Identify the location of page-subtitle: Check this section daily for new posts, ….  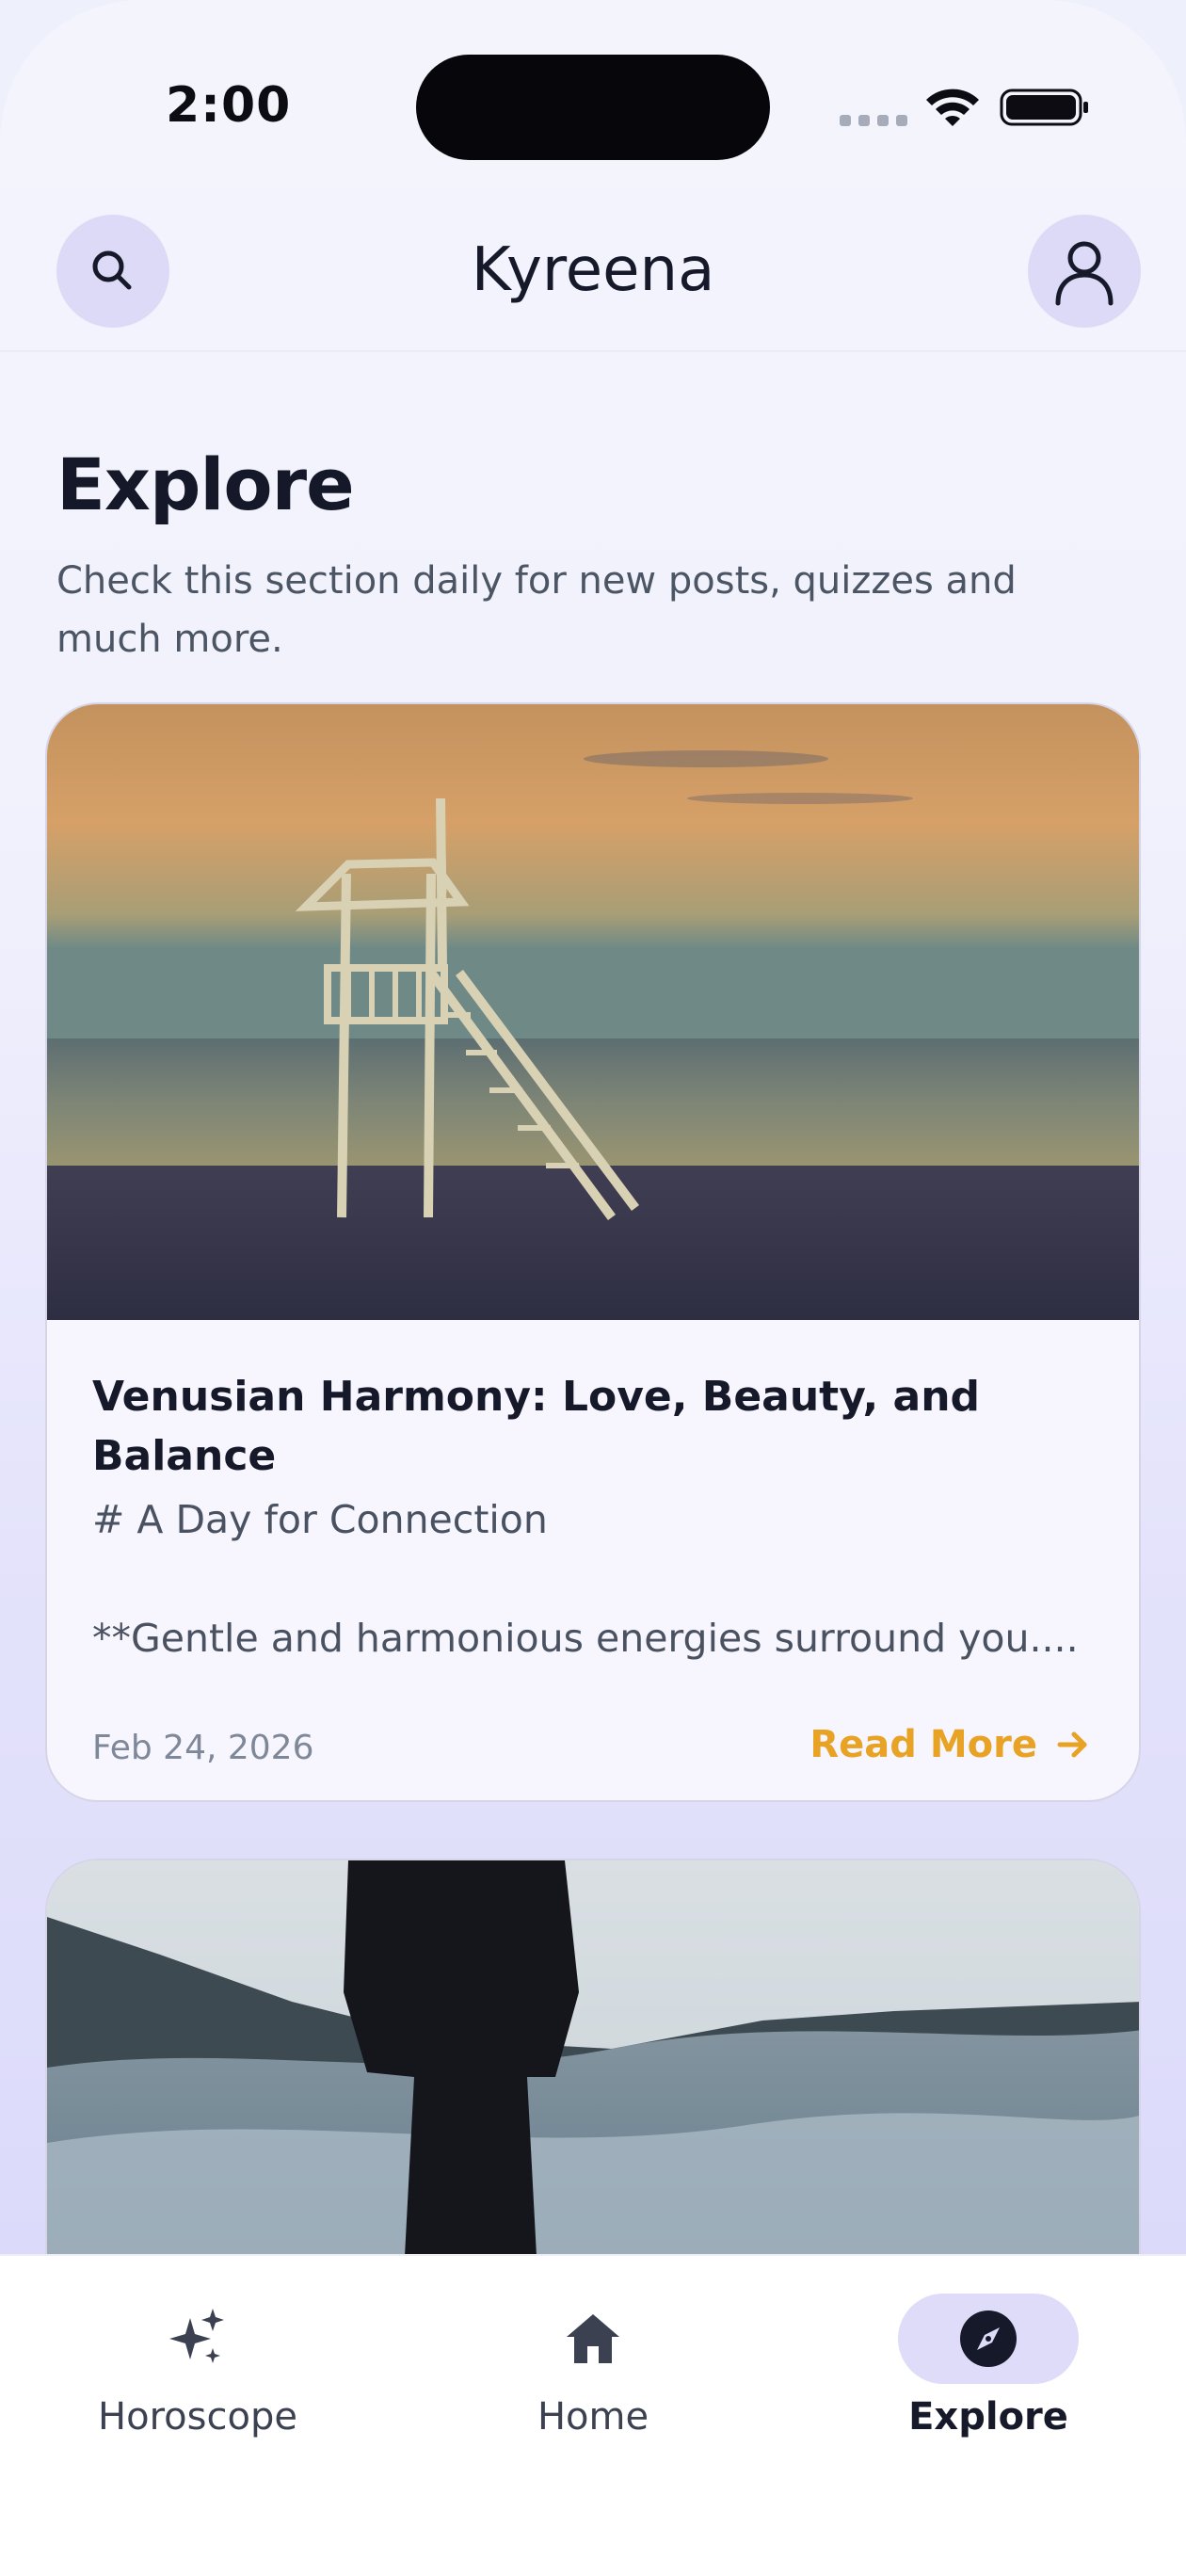
(536, 610).